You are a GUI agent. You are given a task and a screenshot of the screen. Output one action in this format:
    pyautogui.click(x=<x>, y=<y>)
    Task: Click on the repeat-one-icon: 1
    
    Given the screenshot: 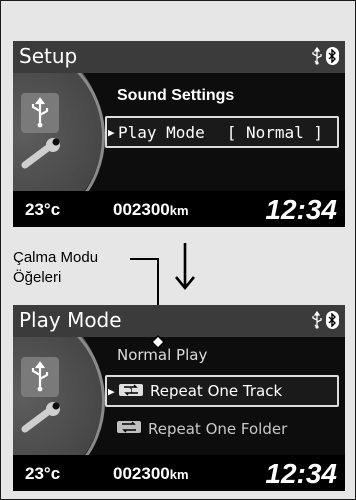 What is the action you would take?
    pyautogui.click(x=131, y=391)
    